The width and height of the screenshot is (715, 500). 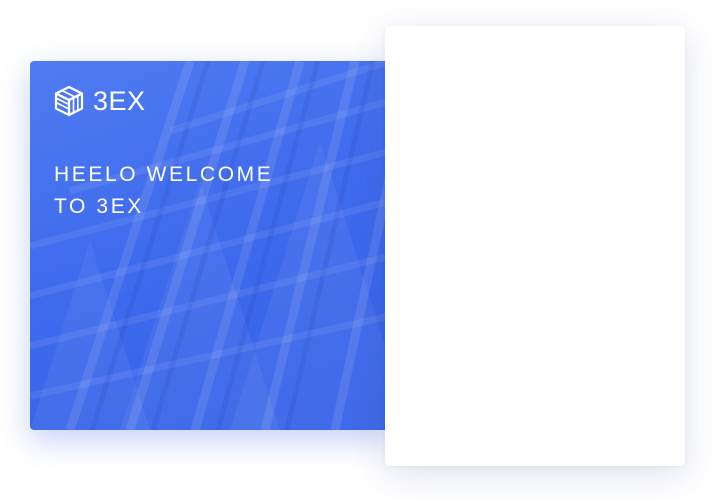 What do you see at coordinates (99, 206) in the screenshot?
I see `welcome-line-2: TO 3EX` at bounding box center [99, 206].